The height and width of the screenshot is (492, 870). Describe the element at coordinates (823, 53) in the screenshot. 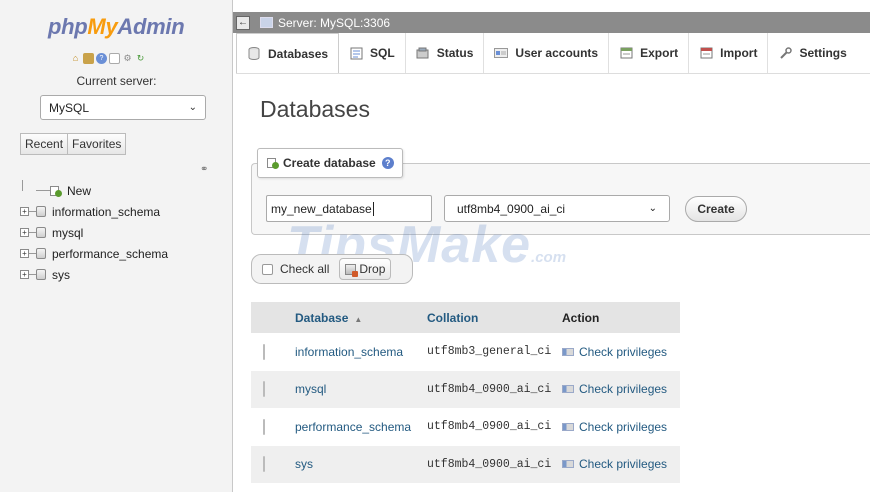

I see `tab-label: Settings` at that location.